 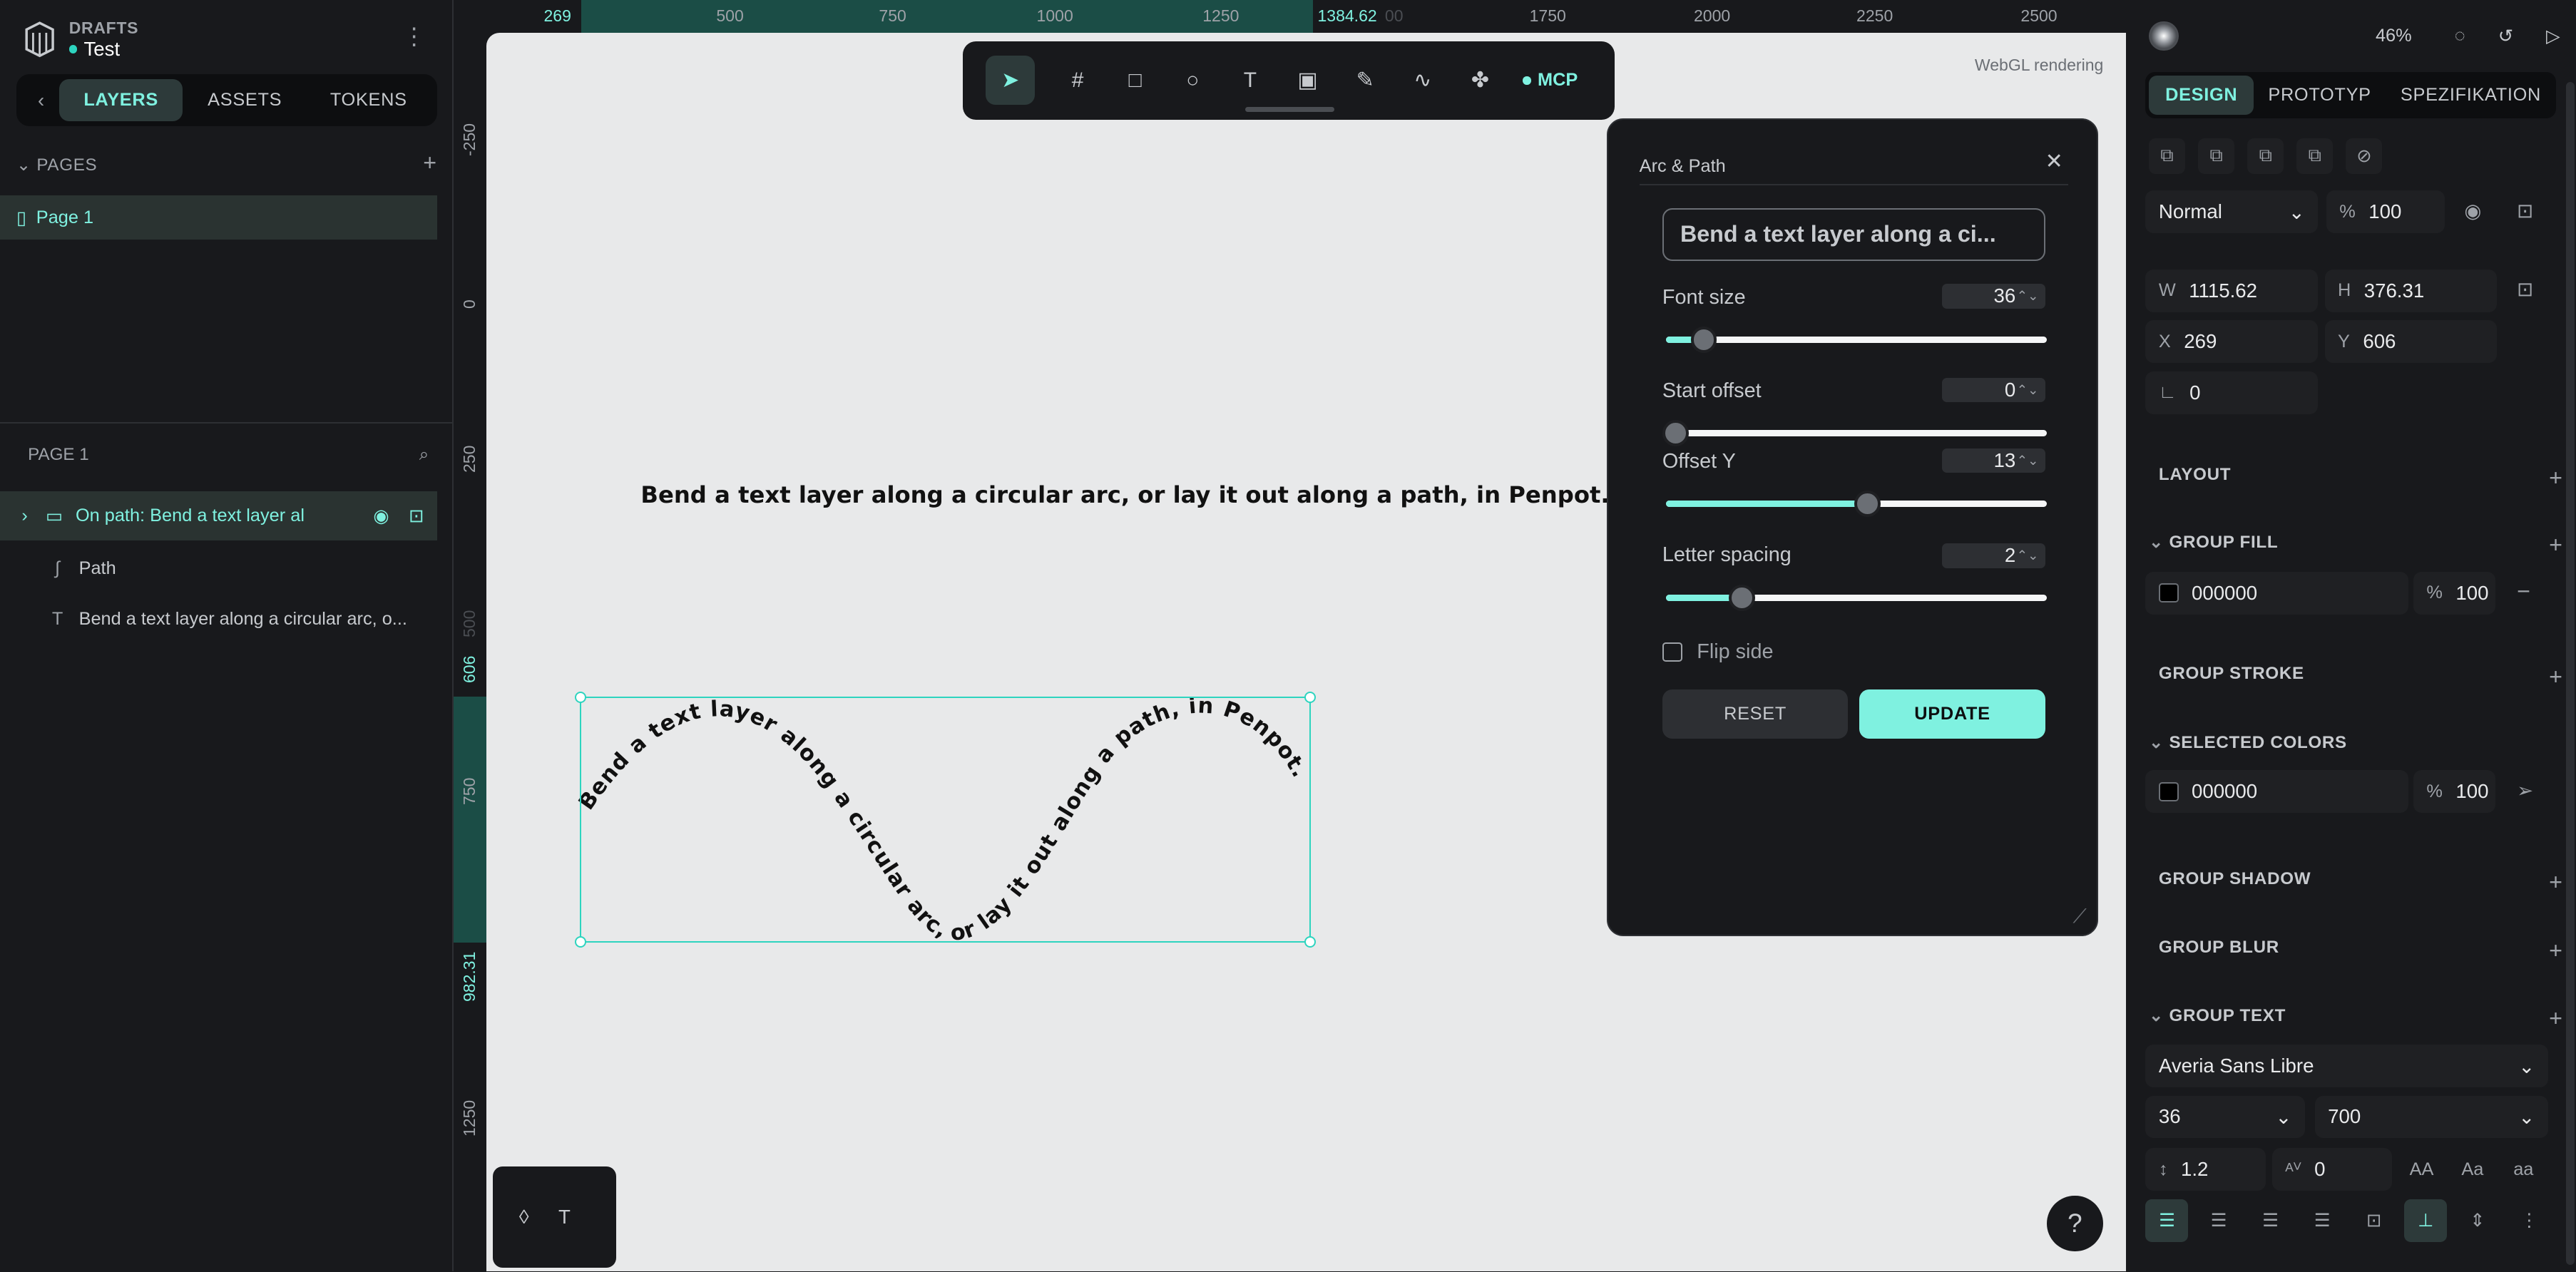 What do you see at coordinates (245, 100) in the screenshot?
I see `tab-assets: ASSETS` at bounding box center [245, 100].